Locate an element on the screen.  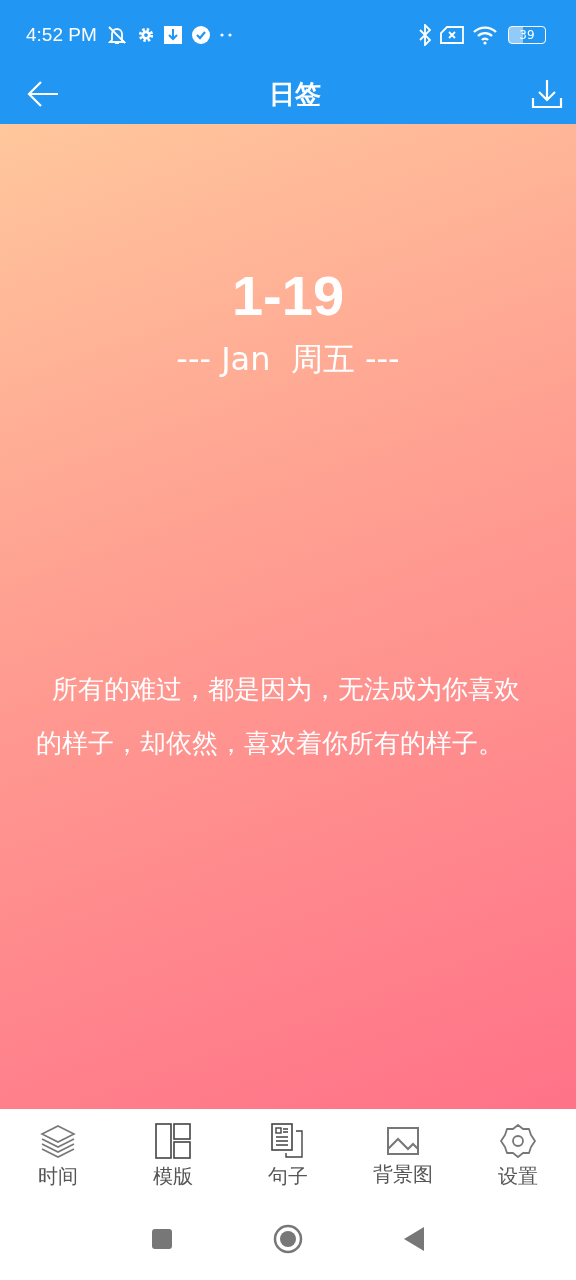
nav-tab: 句子 is located at coordinates (287, 1156).